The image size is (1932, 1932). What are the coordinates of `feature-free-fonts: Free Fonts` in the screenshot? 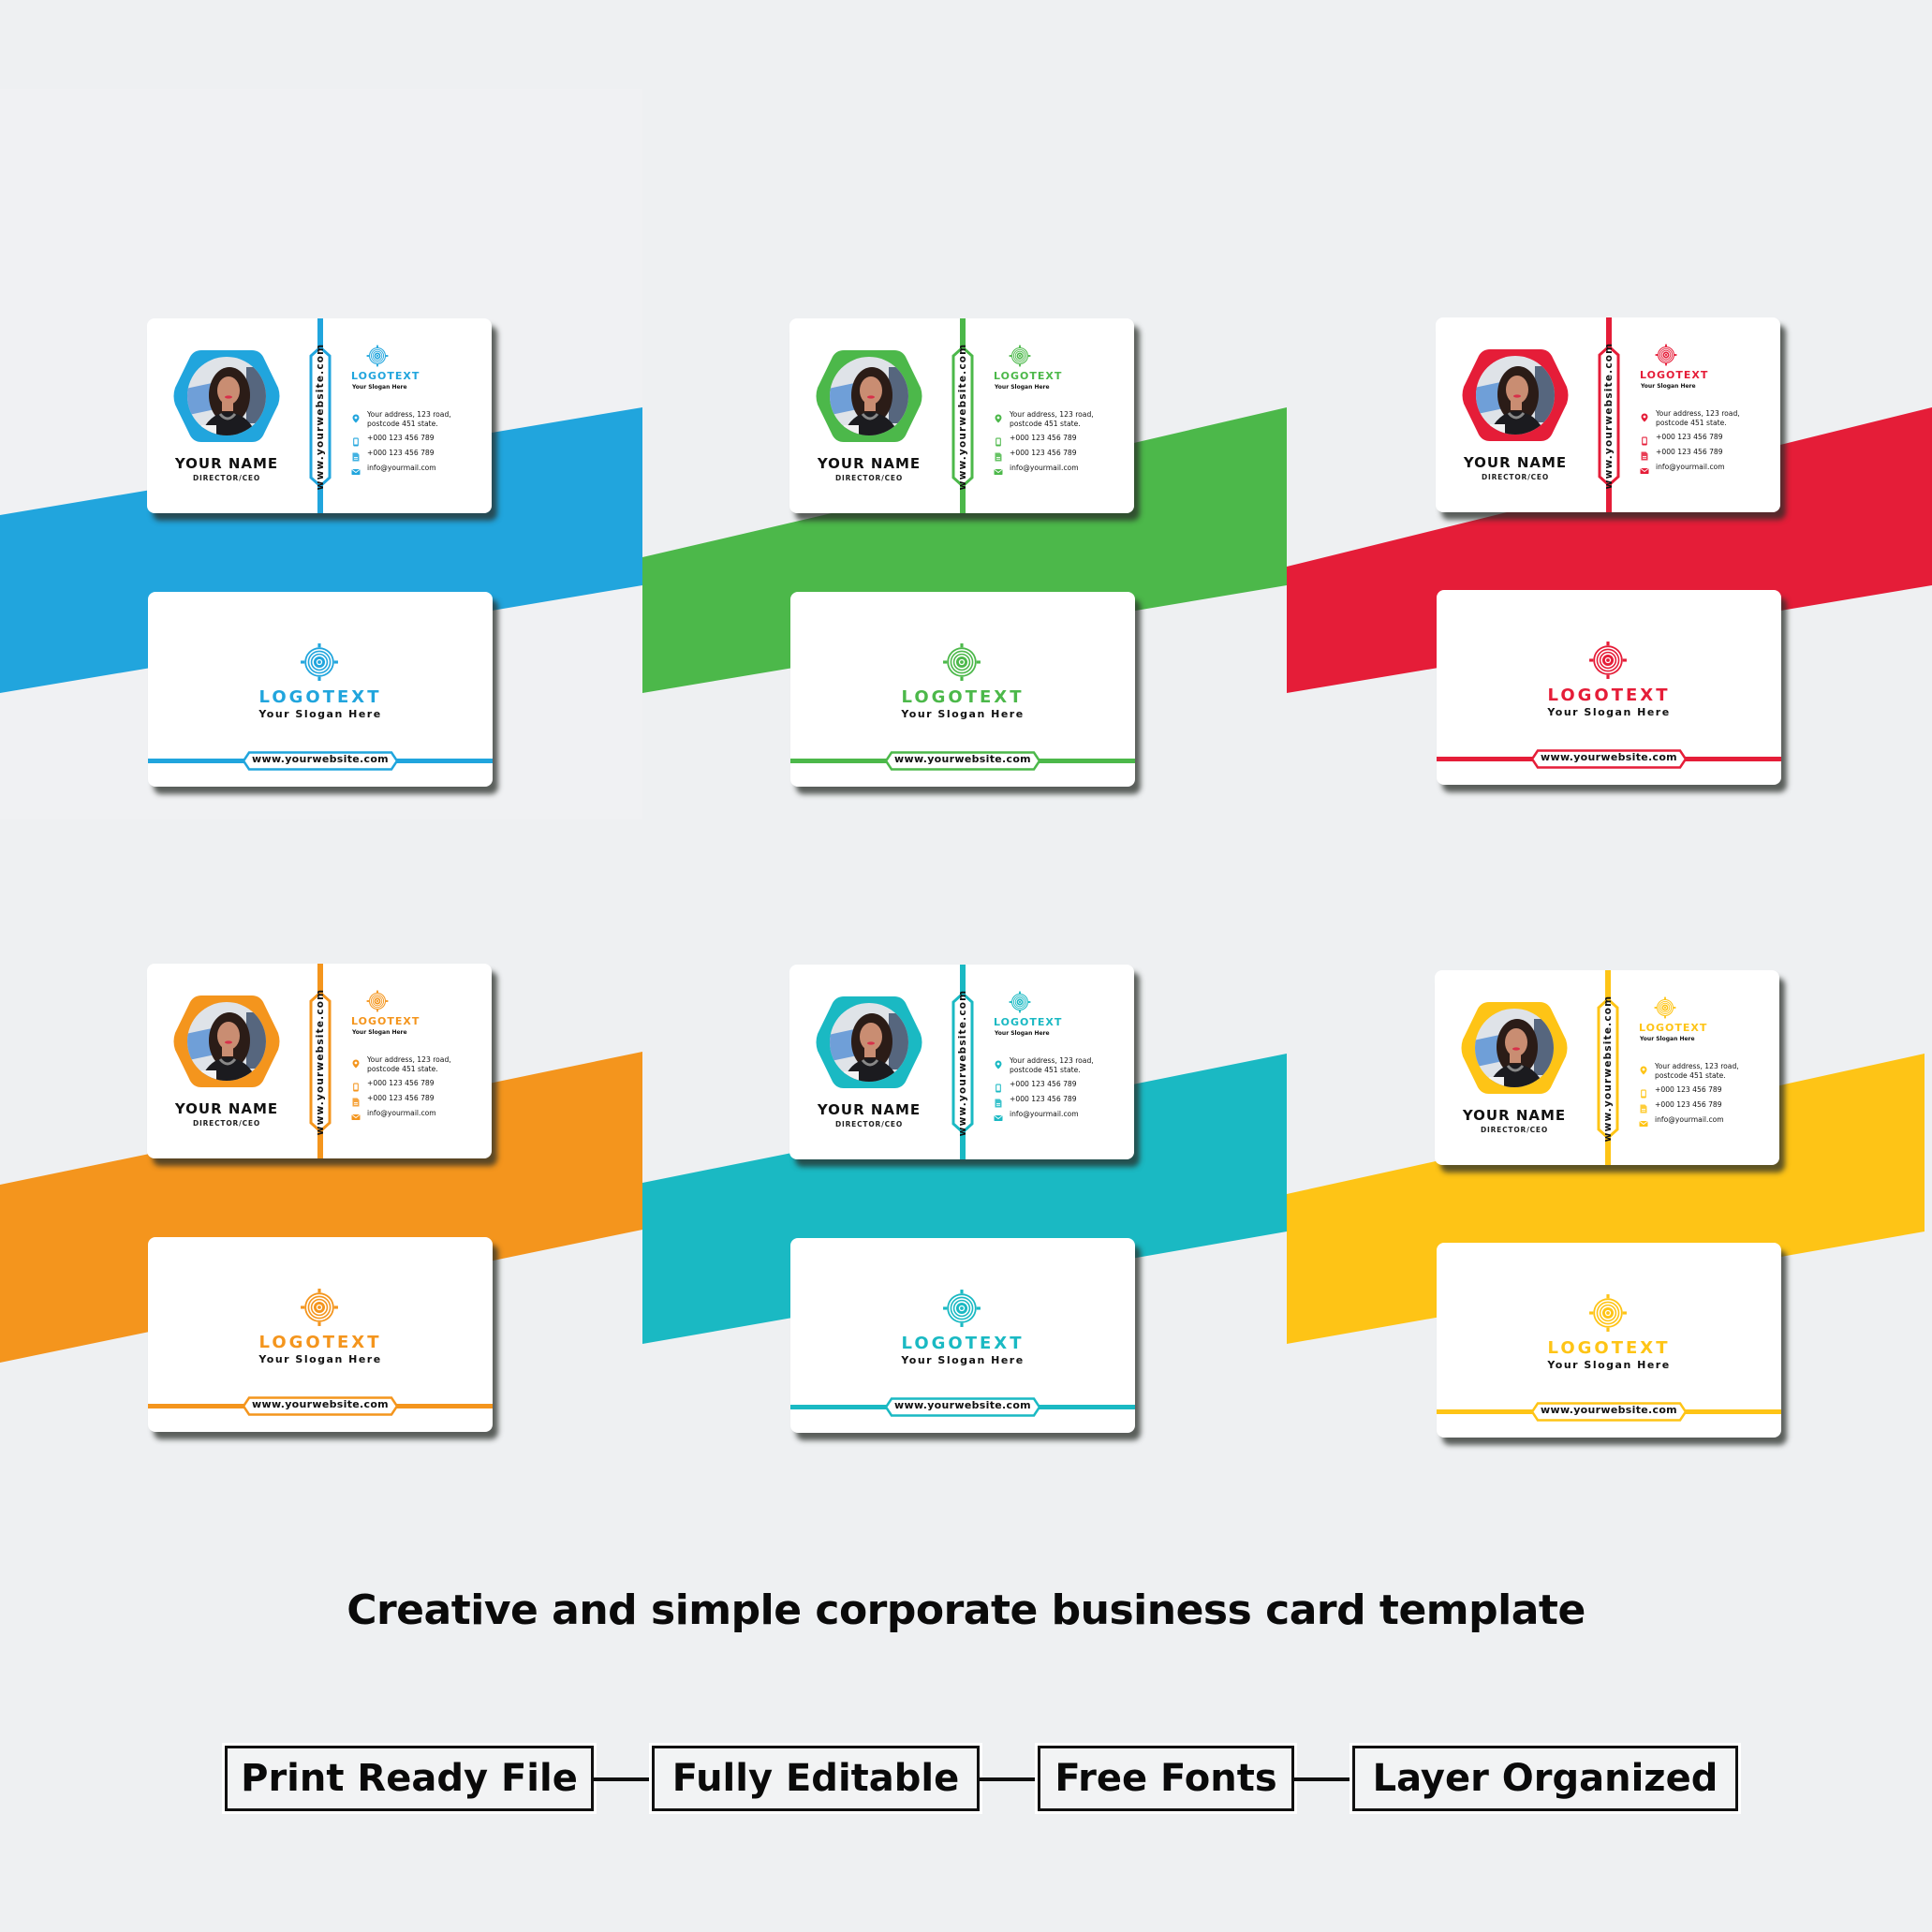 It's located at (1166, 1778).